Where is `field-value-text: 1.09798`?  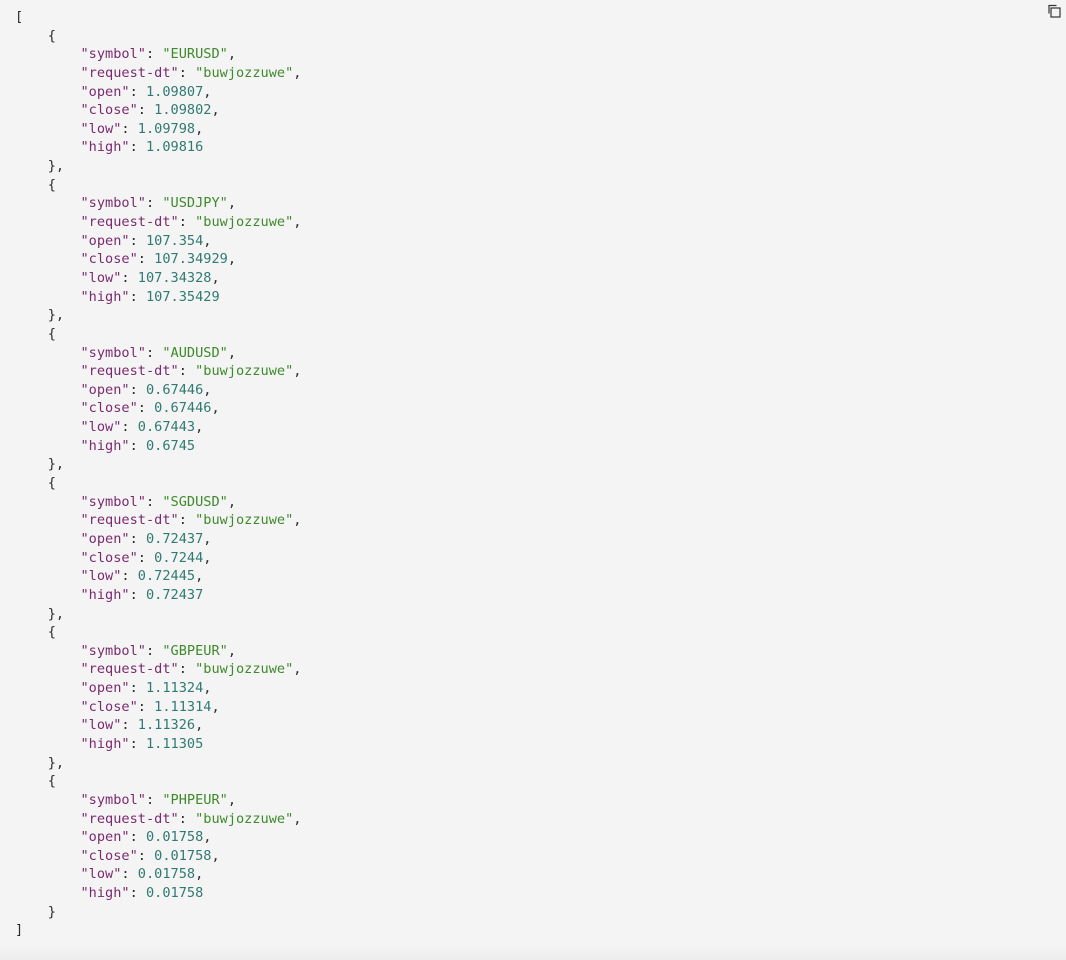 field-value-text: 1.09798 is located at coordinates (166, 128).